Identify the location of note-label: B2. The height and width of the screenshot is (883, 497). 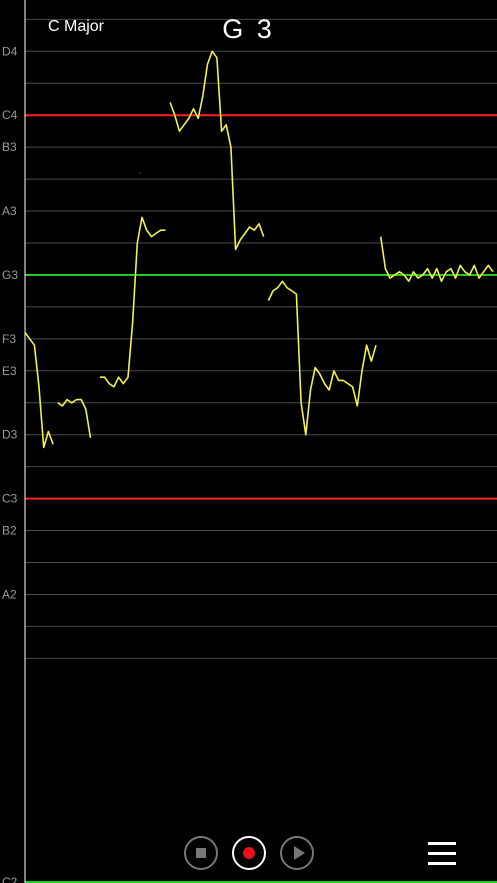
(9, 531).